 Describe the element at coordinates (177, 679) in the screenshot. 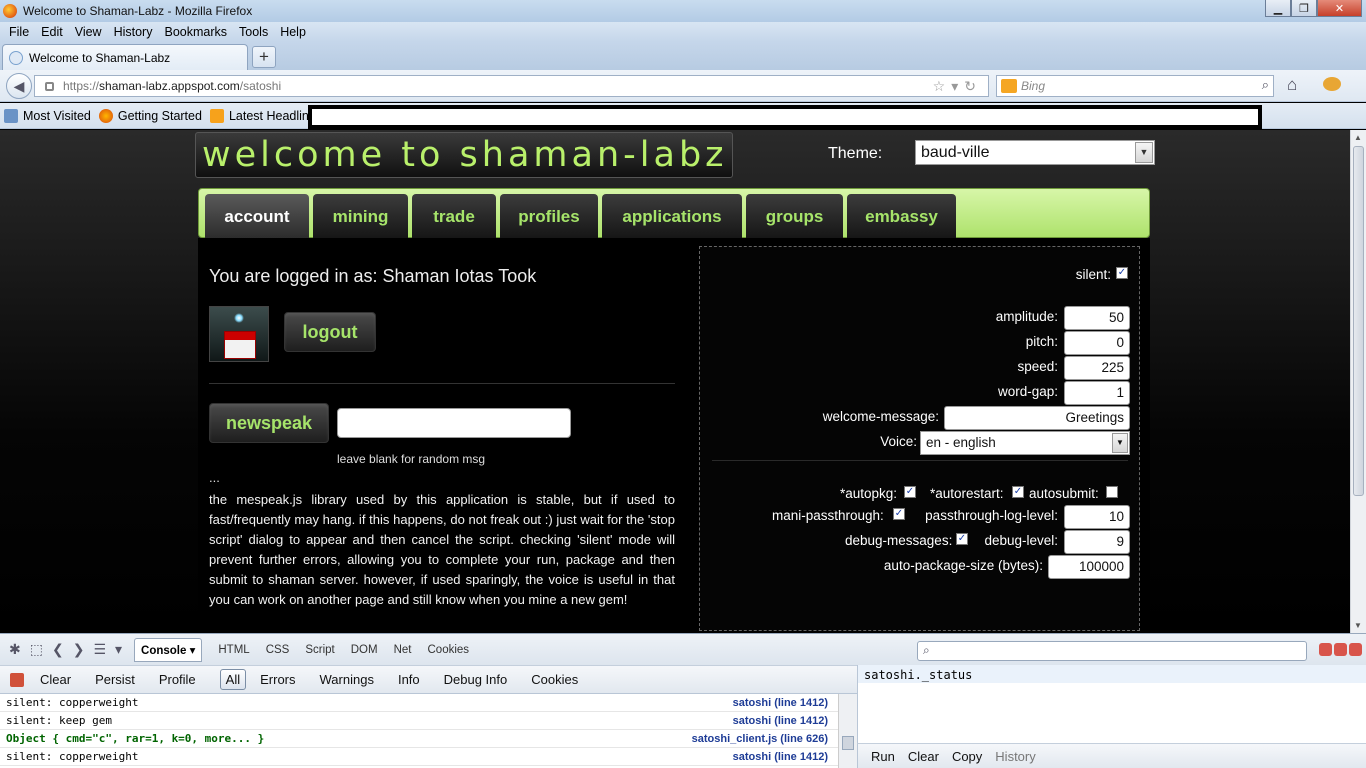

I see `console-profile-button: Profile` at that location.